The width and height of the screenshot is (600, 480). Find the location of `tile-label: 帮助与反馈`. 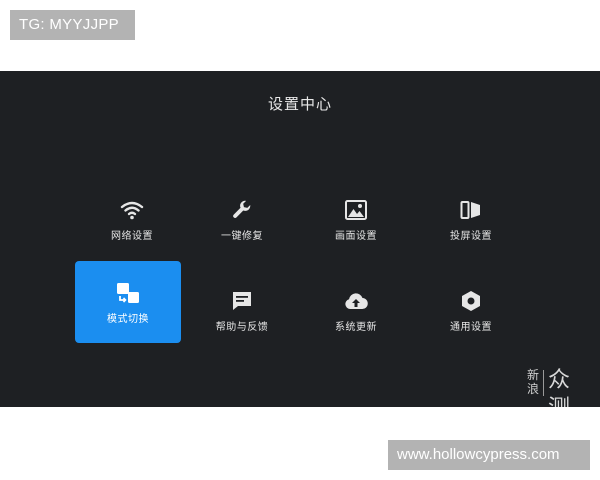

tile-label: 帮助与反馈 is located at coordinates (242, 327).